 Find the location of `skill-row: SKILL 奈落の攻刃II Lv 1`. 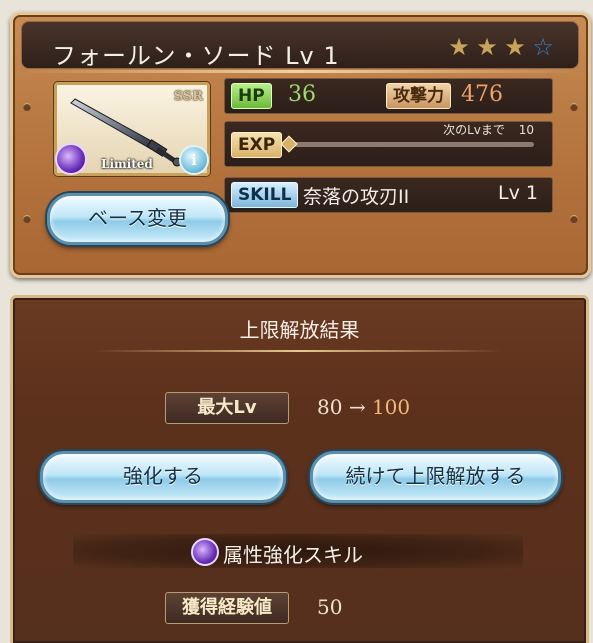

skill-row: SKILL 奈落の攻刃II Lv 1 is located at coordinates (388, 195).